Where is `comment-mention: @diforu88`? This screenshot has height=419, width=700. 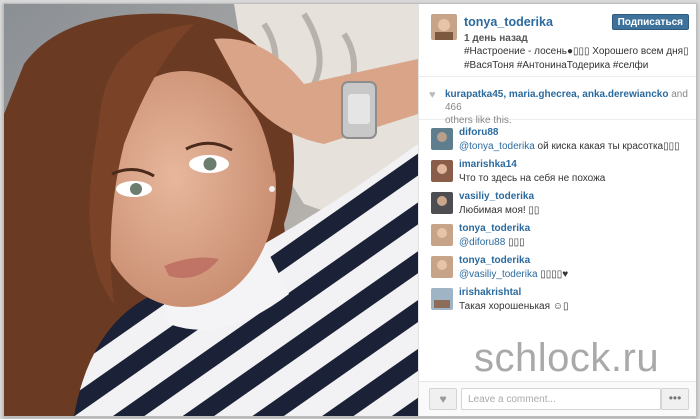 comment-mention: @diforu88 is located at coordinates (482, 242).